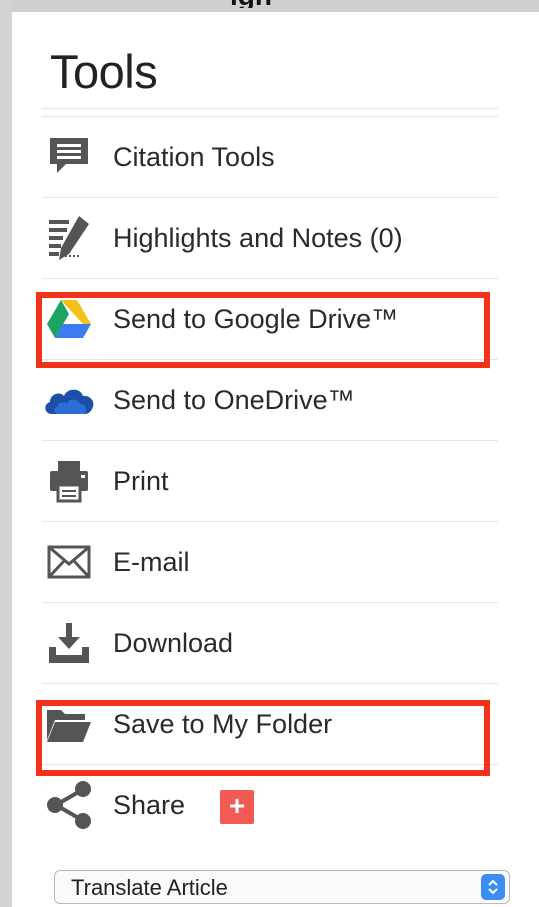  What do you see at coordinates (270, 4) in the screenshot?
I see `cropped-top-label: ign` at bounding box center [270, 4].